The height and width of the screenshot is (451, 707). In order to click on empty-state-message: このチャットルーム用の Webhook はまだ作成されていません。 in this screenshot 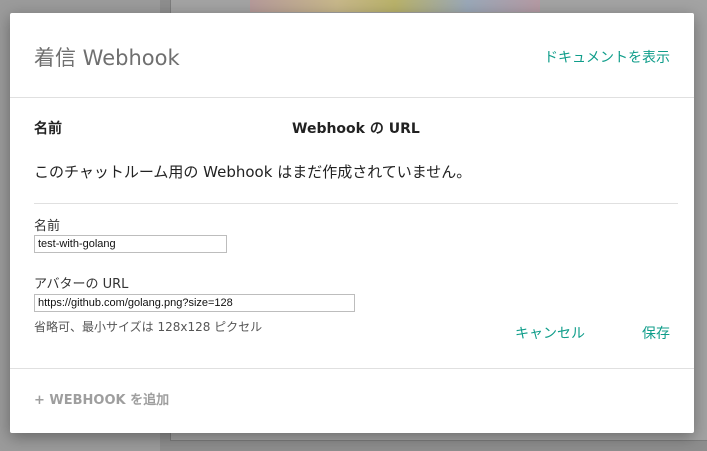, I will do `click(253, 172)`.